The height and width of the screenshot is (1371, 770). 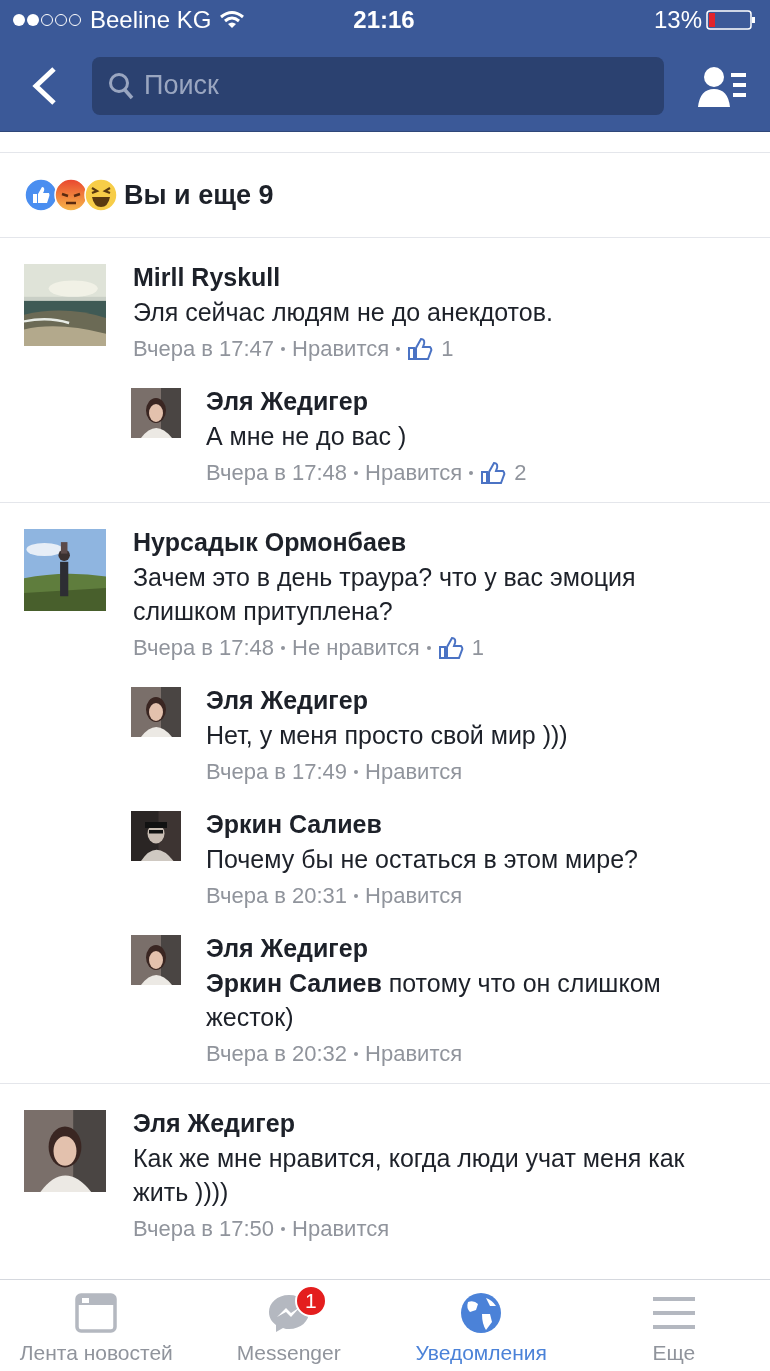 What do you see at coordinates (387, 735) in the screenshot?
I see `comment-text: Нет, у меня просто свой мир )))` at bounding box center [387, 735].